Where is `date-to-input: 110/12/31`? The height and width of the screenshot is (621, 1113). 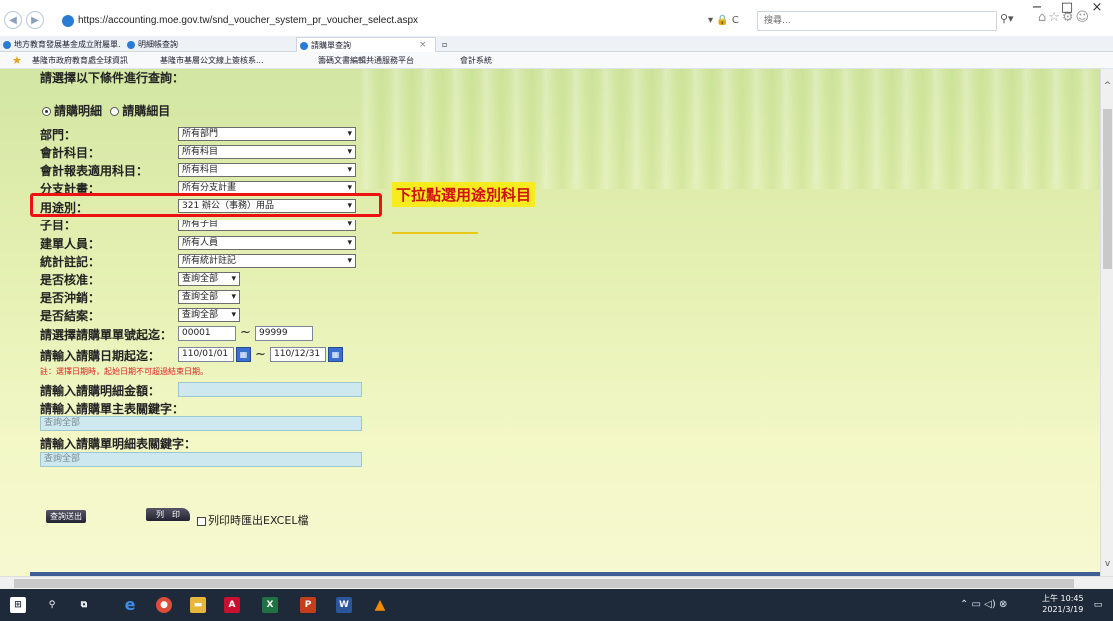
date-to-input: 110/12/31 is located at coordinates (298, 354).